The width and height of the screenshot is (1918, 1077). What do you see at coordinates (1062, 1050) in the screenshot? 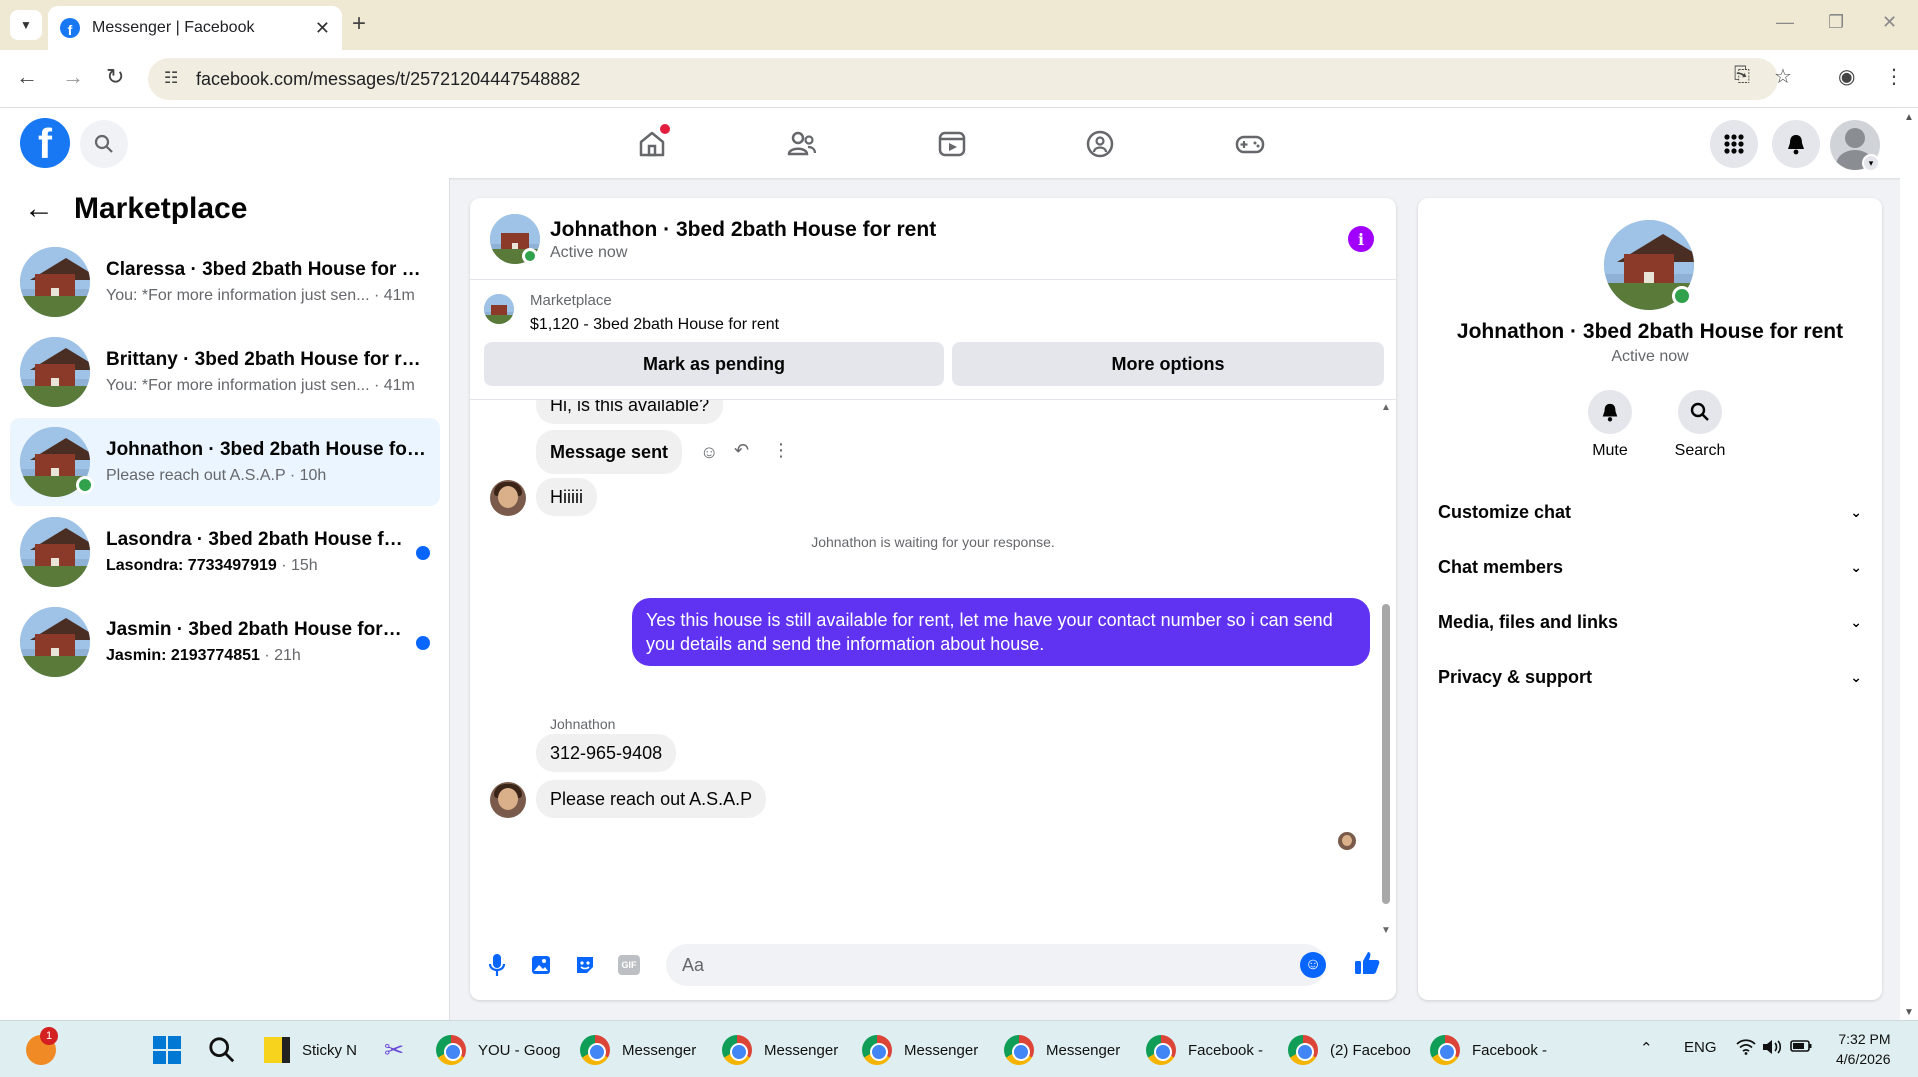
I see `taskbar-chrome-messenger-4: Messenger` at bounding box center [1062, 1050].